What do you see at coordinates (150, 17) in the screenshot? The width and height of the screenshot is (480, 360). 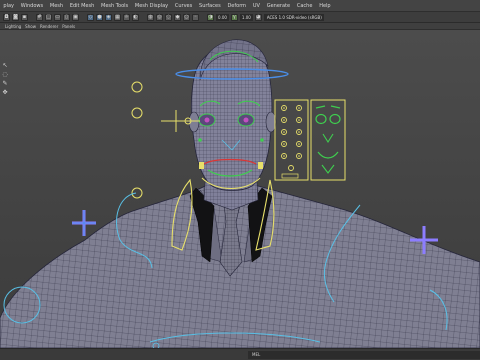 I see `ambient-occlusion-icon: ◍` at bounding box center [150, 17].